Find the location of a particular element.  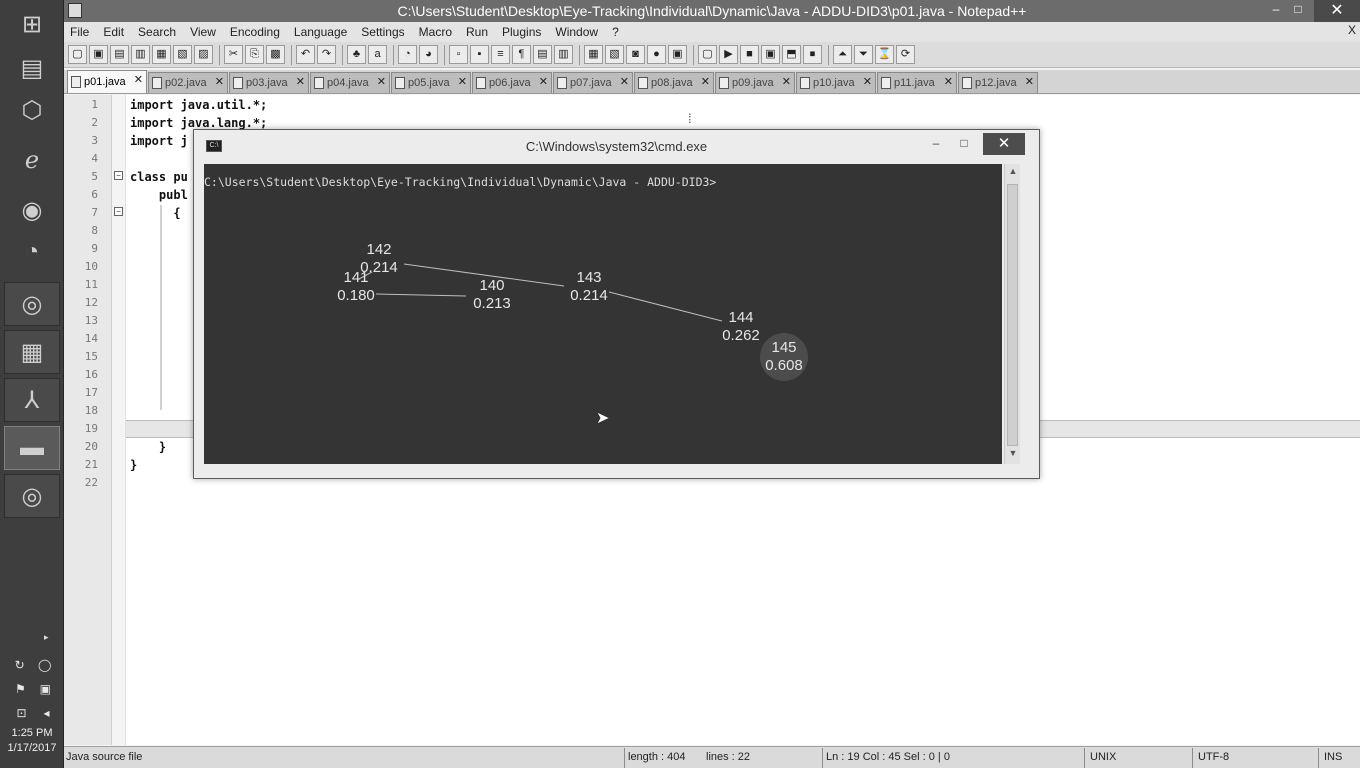

tab-p10-java: p10.java ✕ is located at coordinates (836, 82).